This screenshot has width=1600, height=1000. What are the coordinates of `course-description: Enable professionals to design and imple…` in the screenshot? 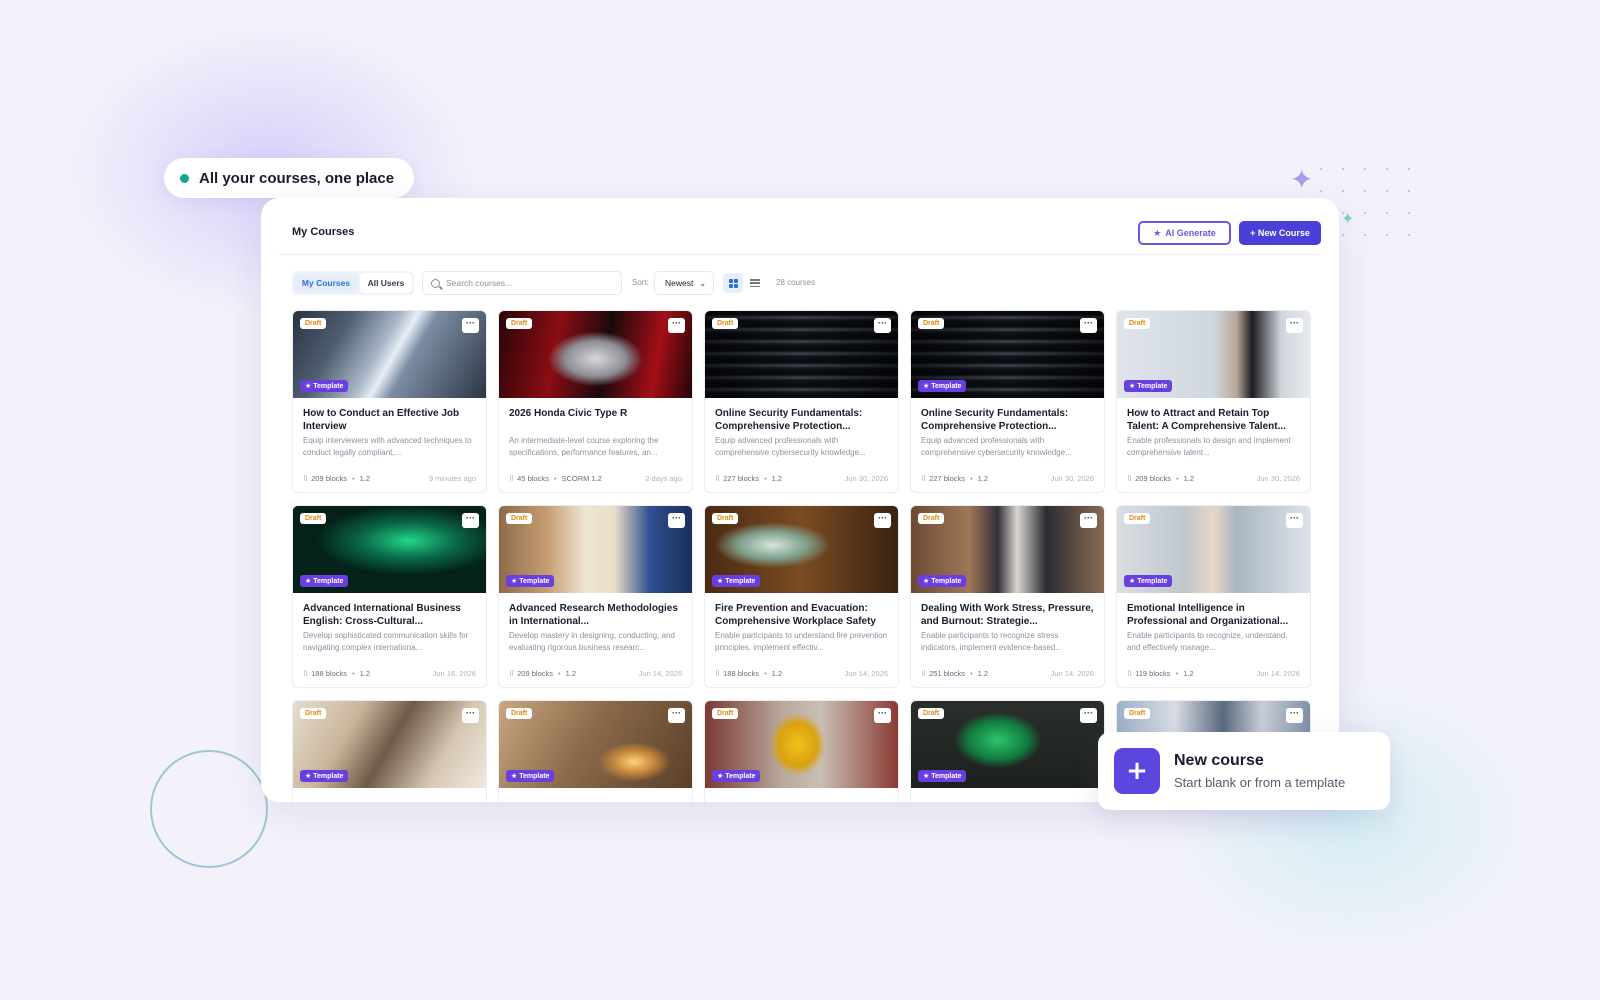 It's located at (1209, 446).